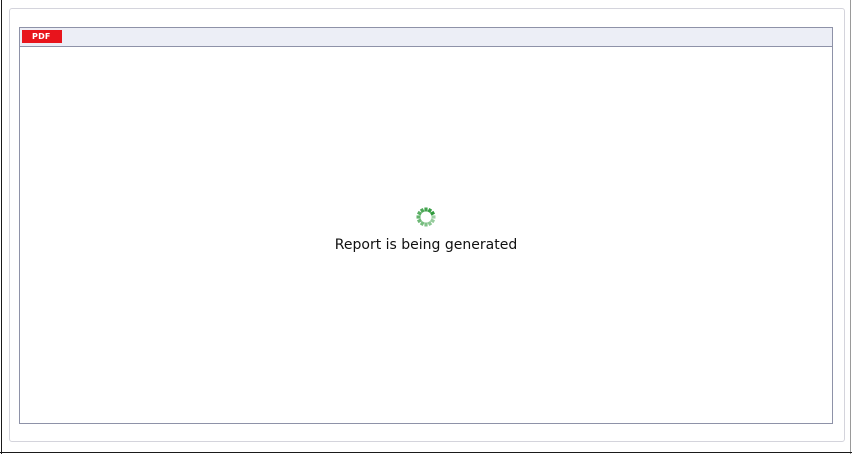  I want to click on window-edge-bottom, so click(426, 452).